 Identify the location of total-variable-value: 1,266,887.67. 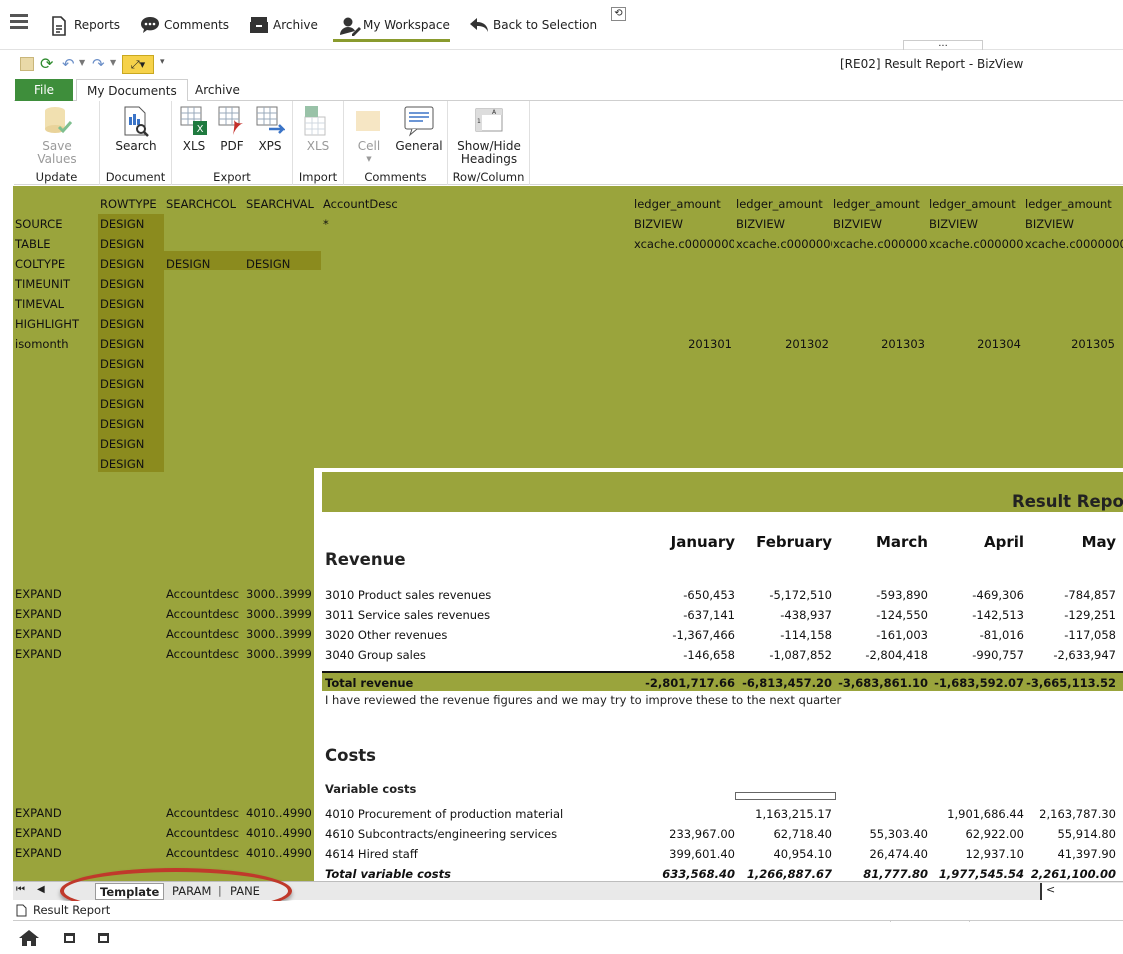
(777, 873).